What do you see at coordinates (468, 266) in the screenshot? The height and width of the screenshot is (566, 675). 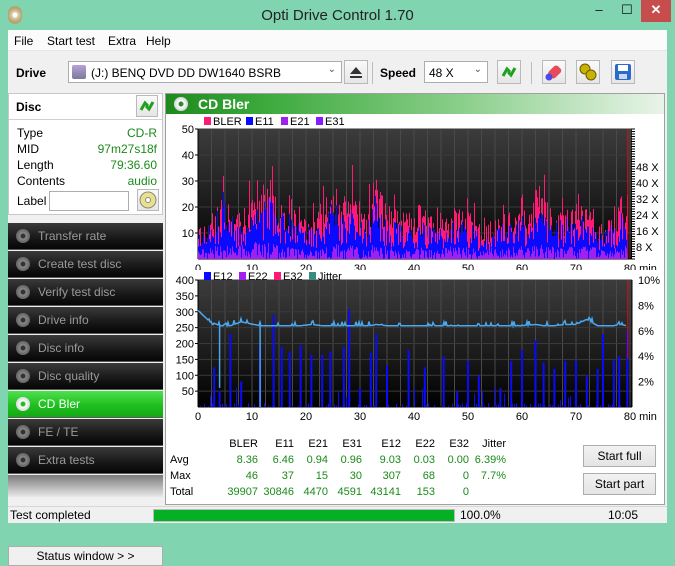 I see `x-tick-label: 50` at bounding box center [468, 266].